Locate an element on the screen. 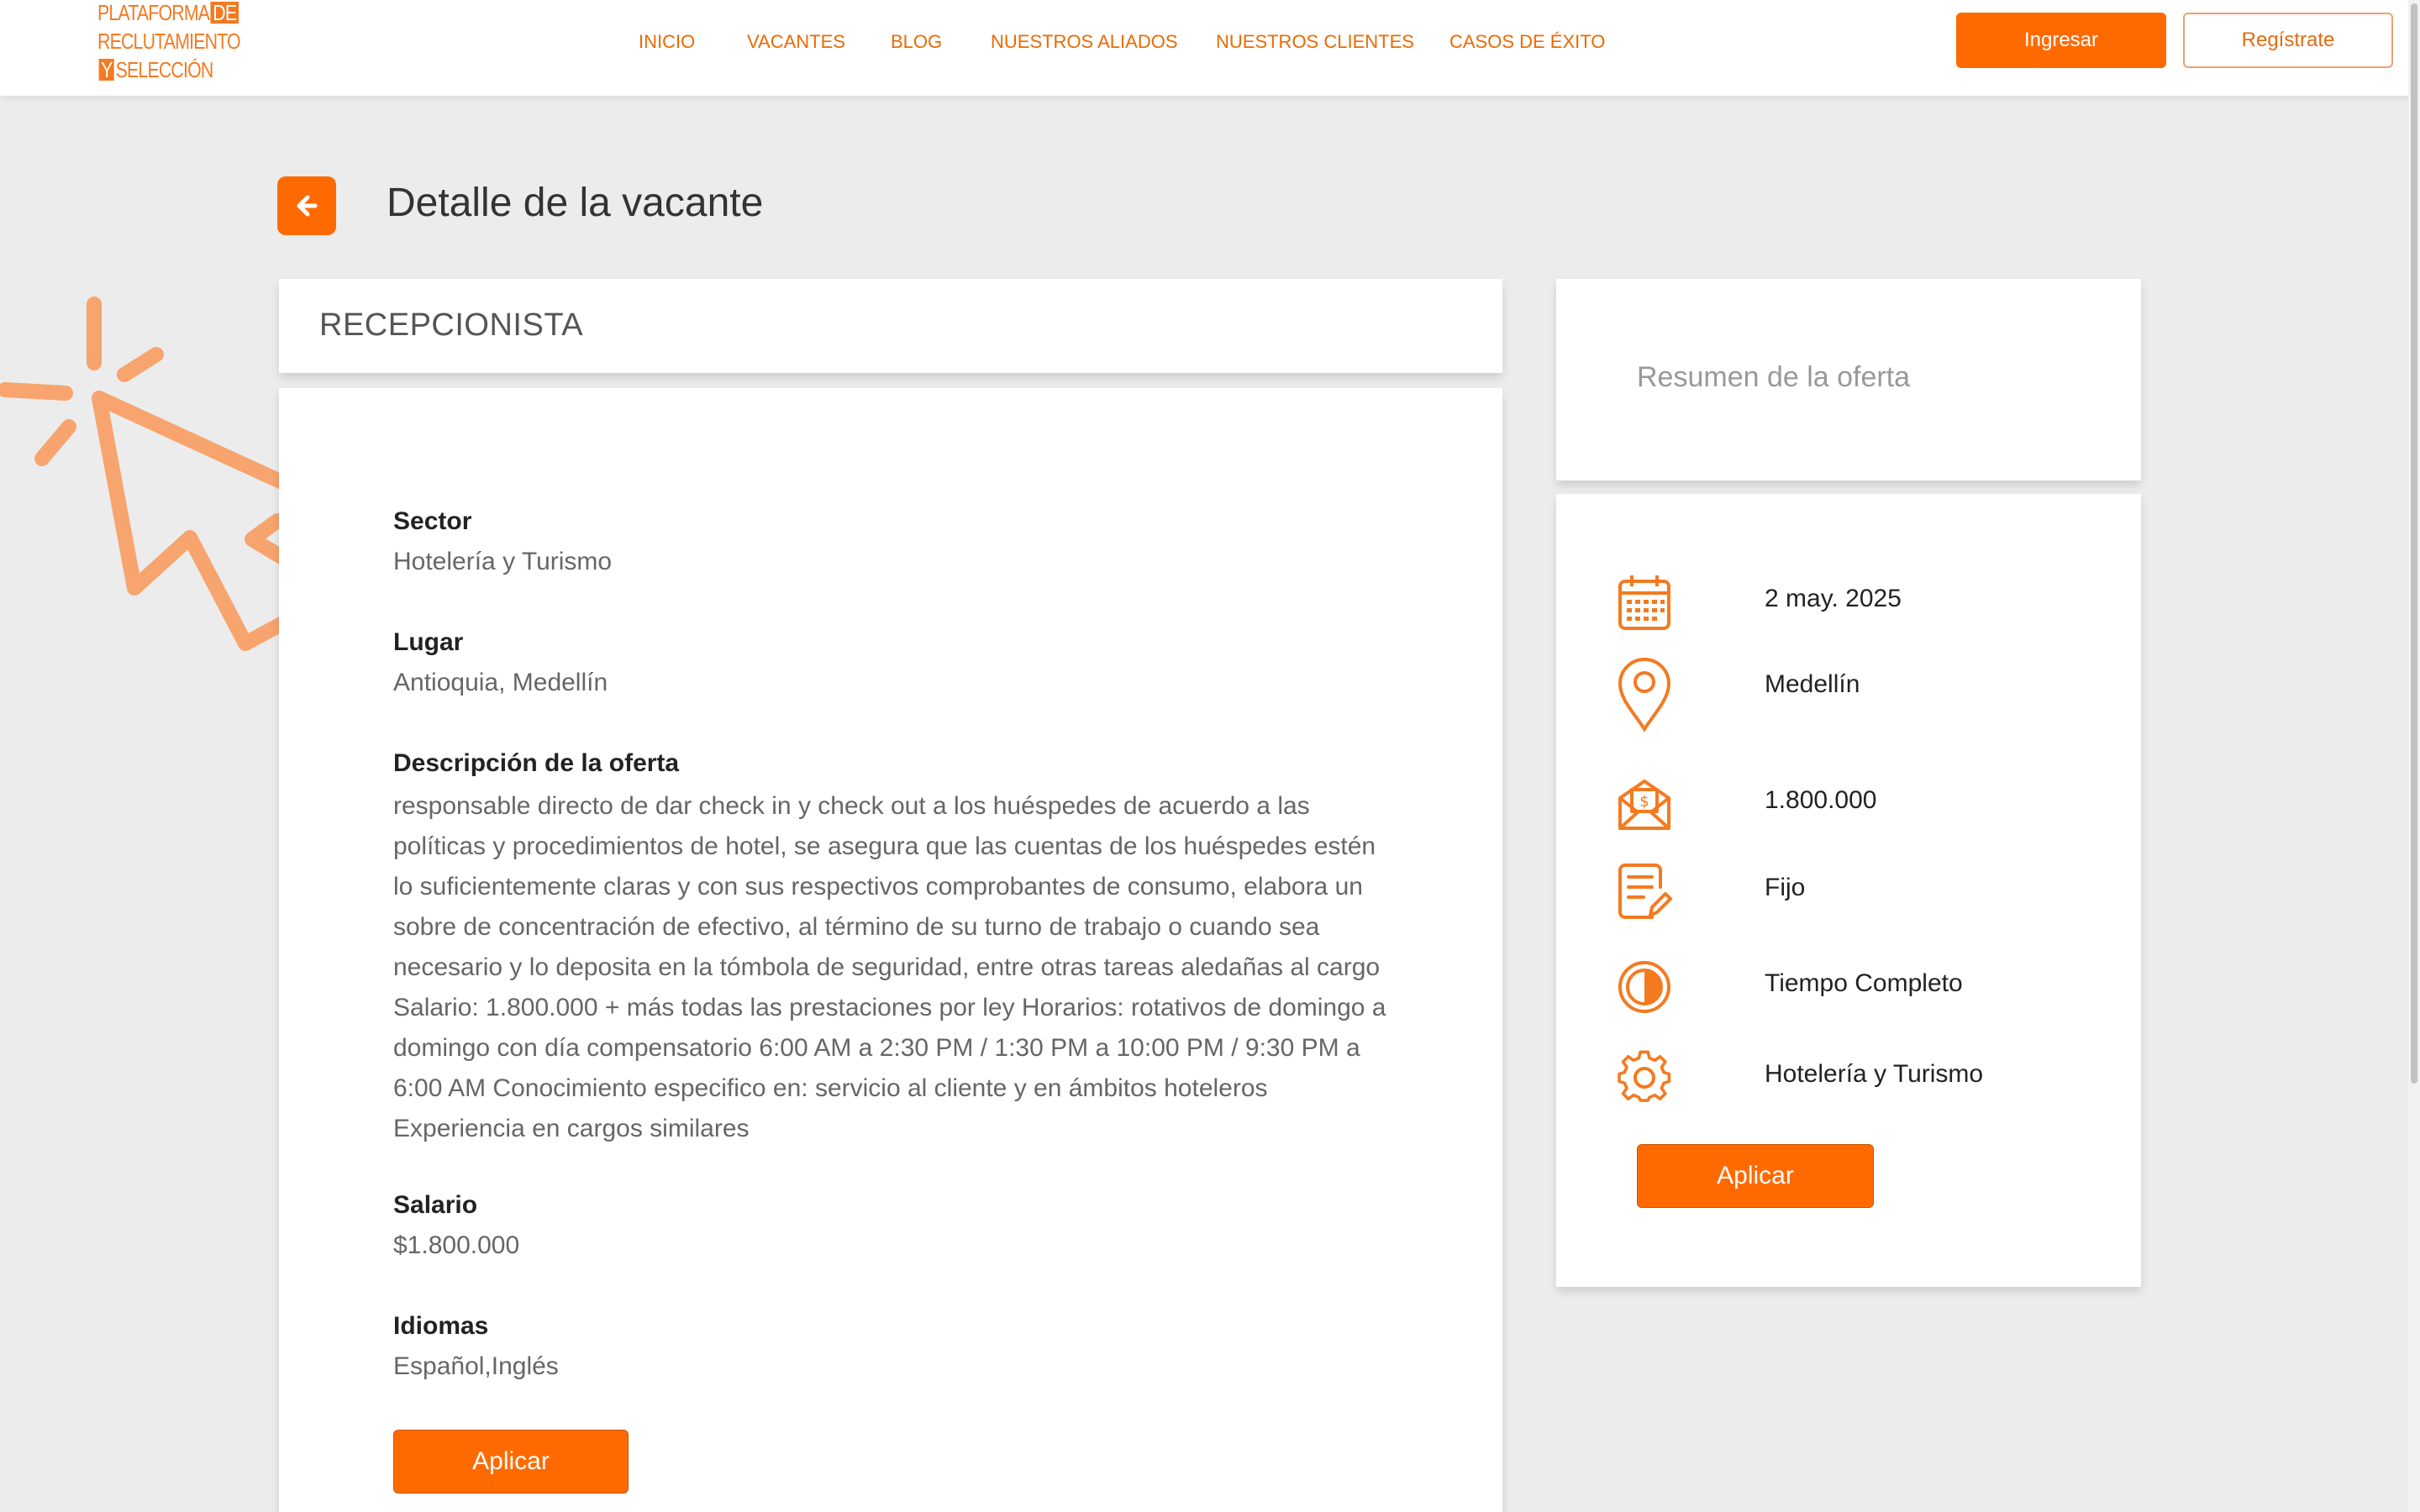  summary-header-card: Resumen de la oferta is located at coordinates (1849, 379).